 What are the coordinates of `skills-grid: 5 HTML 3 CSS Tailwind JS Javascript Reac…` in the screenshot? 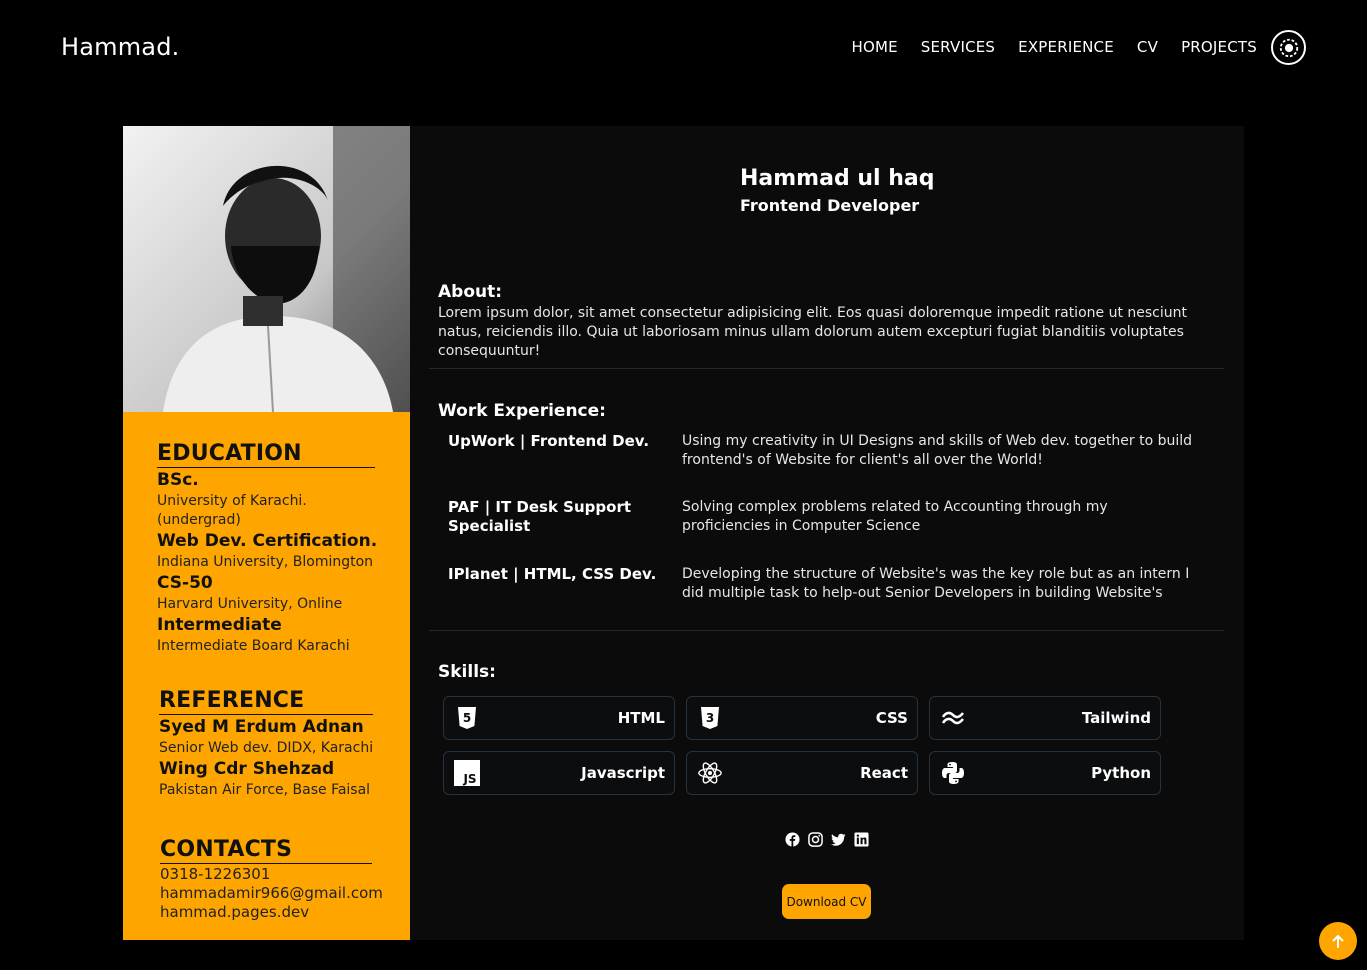 It's located at (802, 745).